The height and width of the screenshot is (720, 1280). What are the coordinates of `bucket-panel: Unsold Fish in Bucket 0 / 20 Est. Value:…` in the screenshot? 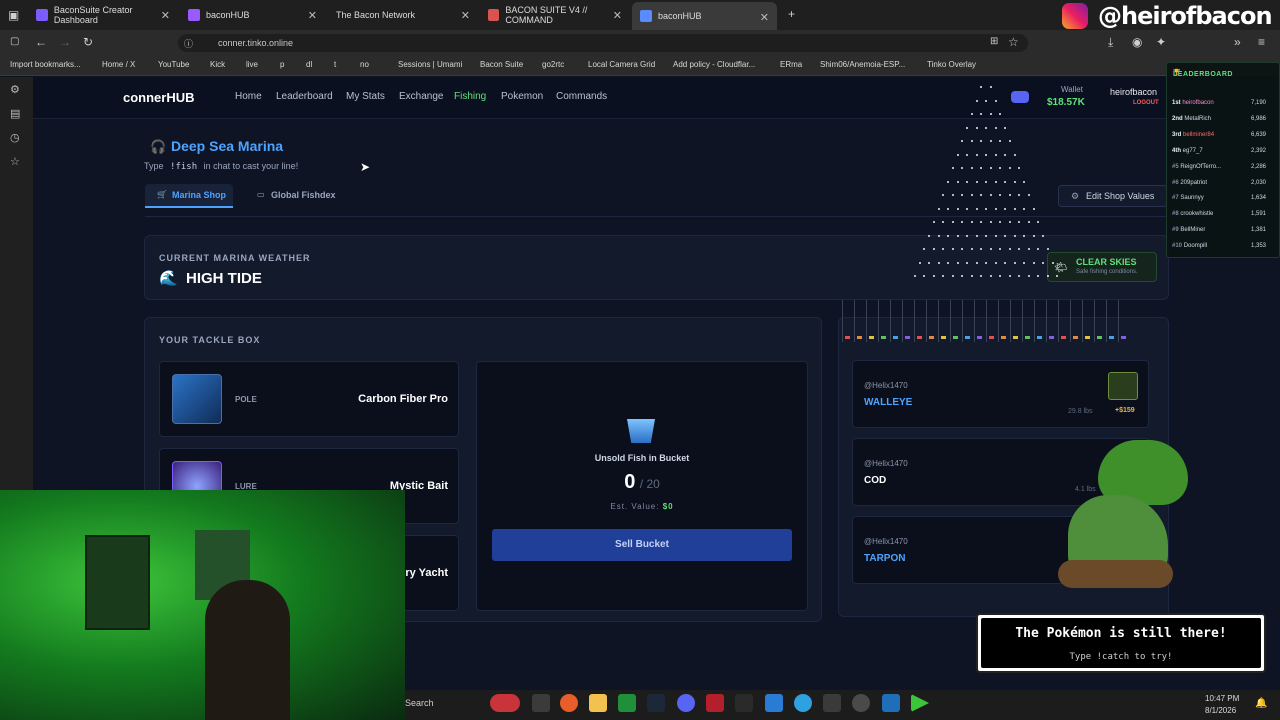 It's located at (642, 486).